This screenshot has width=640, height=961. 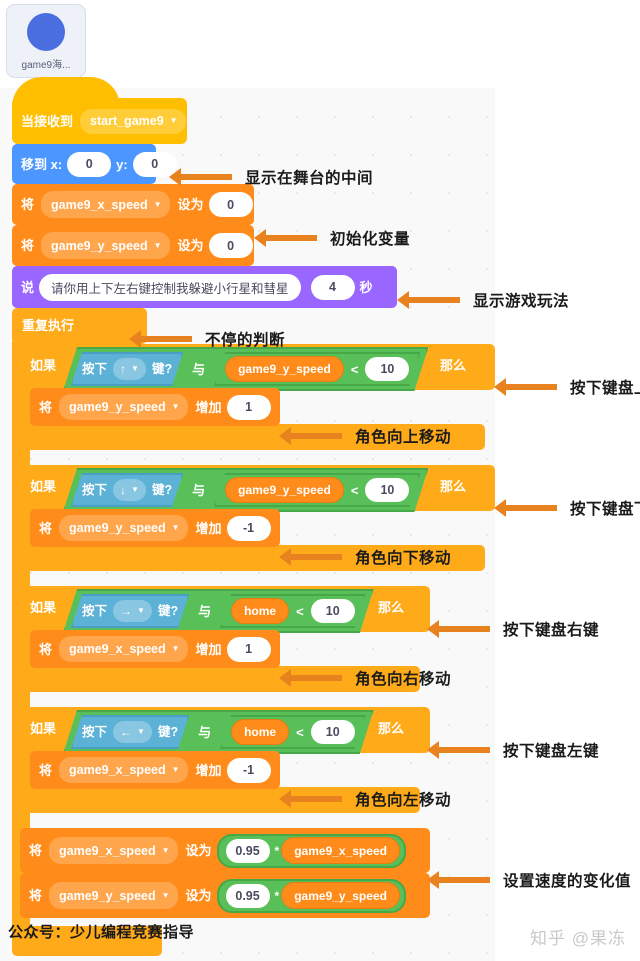 What do you see at coordinates (46, 32) in the screenshot?
I see `circle-sprite-icon` at bounding box center [46, 32].